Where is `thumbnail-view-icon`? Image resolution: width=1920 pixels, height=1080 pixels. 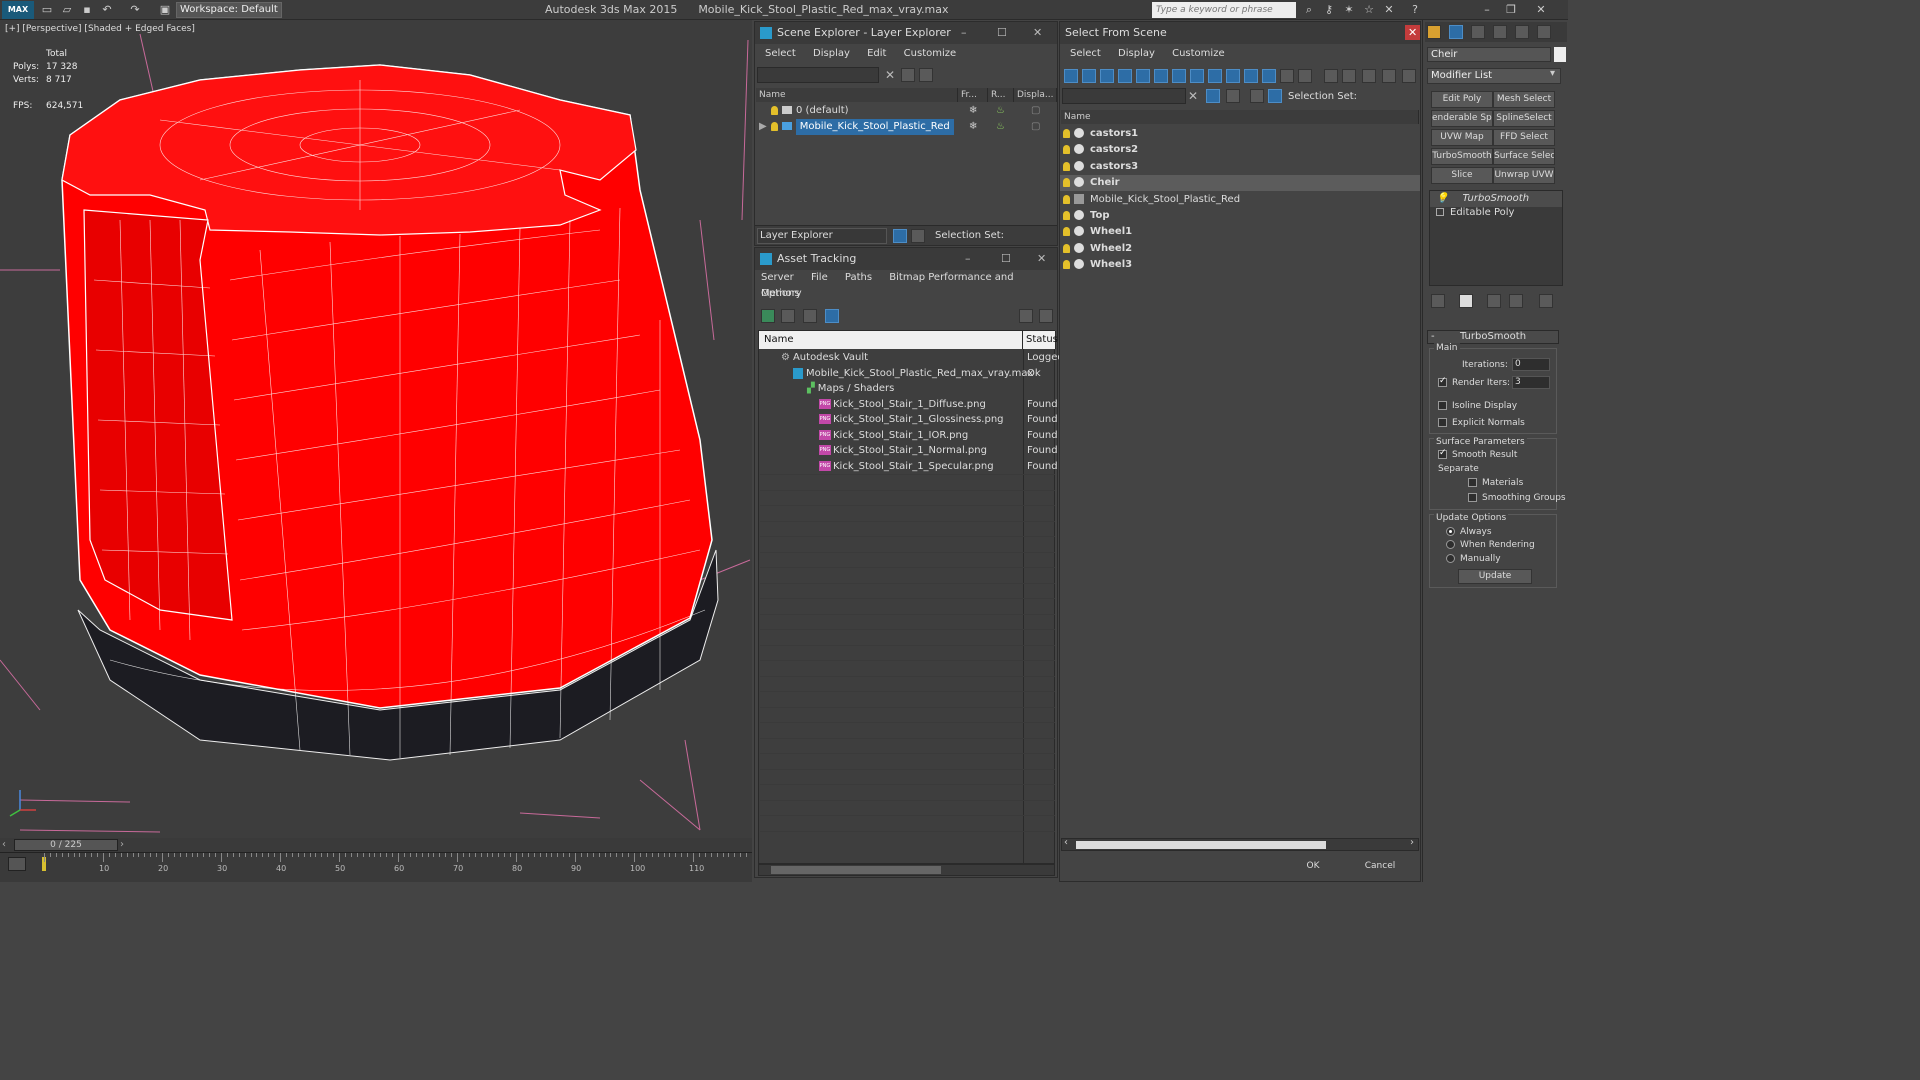
thumbnail-view-icon is located at coordinates (810, 316).